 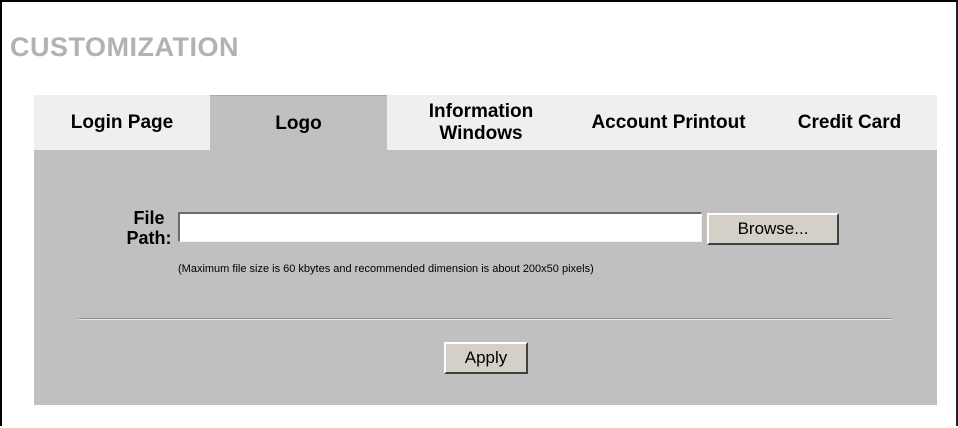 I want to click on file-path-label: File Path:, so click(x=149, y=228).